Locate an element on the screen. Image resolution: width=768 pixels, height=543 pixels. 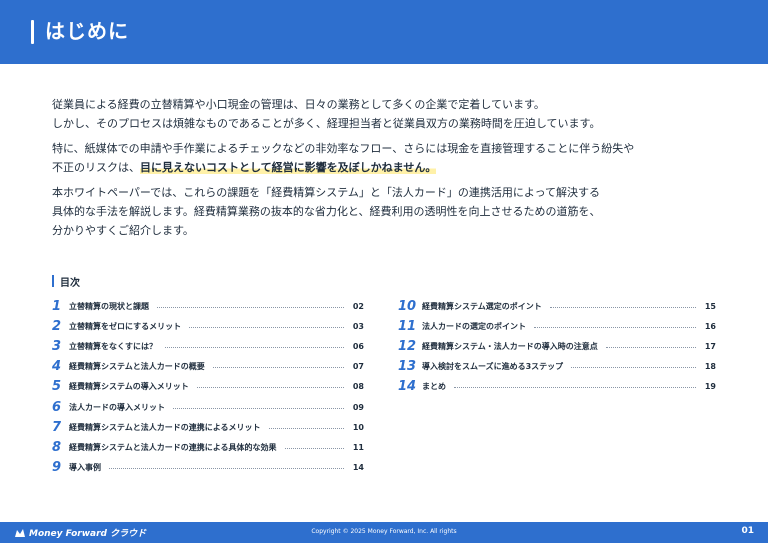
toc-item: 7 経費精算システムと法人カードの連携によるメリット 10 is located at coordinates (208, 427).